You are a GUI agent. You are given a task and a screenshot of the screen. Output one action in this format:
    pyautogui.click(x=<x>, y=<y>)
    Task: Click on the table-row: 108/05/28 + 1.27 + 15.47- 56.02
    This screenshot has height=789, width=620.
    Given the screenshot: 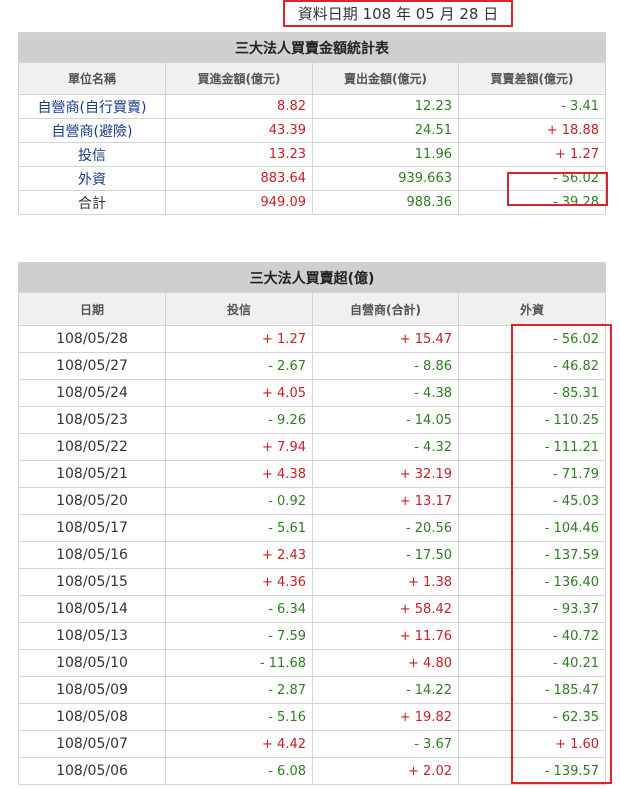 What is the action you would take?
    pyautogui.click(x=312, y=339)
    